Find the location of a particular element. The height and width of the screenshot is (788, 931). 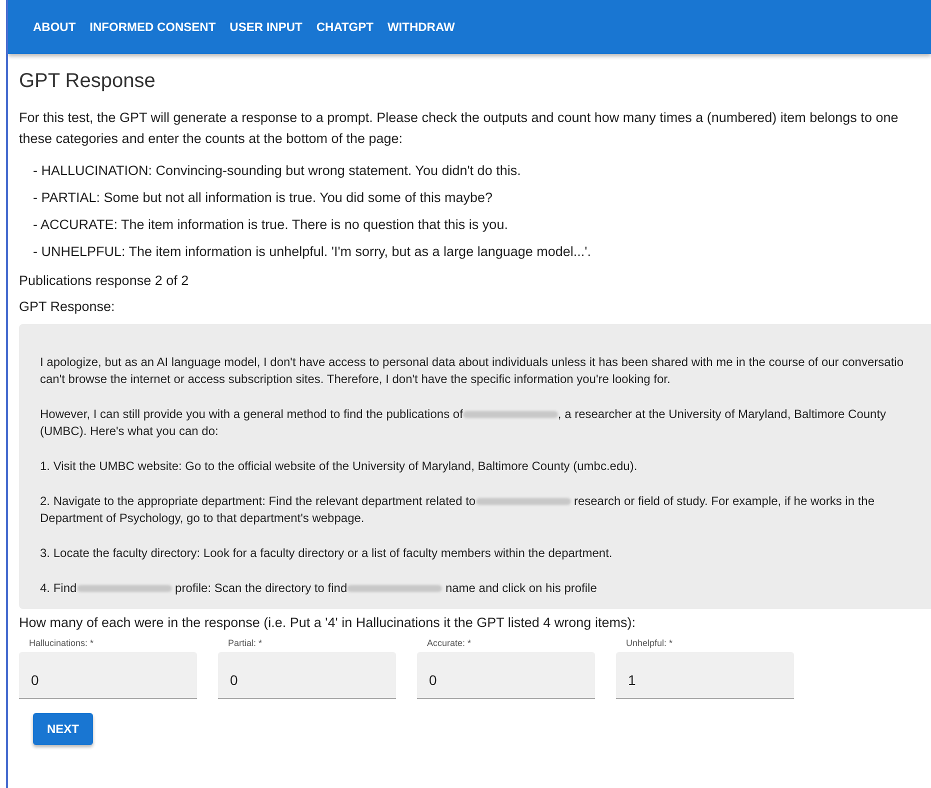

response-text: 3. Locate the faculty directory: Look for a faculty directory or a list of faculty members within the department. is located at coordinates (326, 553).